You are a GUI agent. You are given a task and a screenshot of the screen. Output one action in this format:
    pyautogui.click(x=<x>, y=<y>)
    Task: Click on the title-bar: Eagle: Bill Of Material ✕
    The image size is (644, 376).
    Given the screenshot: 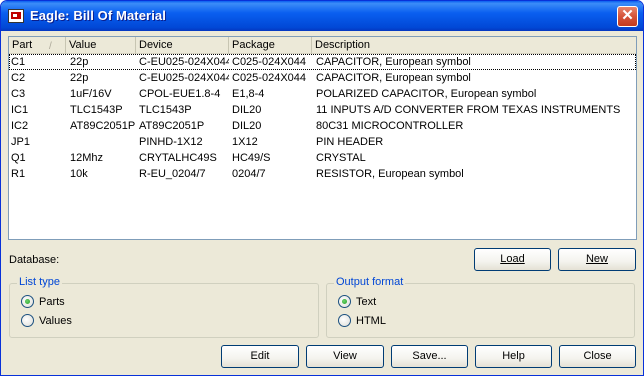 What is the action you would take?
    pyautogui.click(x=322, y=16)
    